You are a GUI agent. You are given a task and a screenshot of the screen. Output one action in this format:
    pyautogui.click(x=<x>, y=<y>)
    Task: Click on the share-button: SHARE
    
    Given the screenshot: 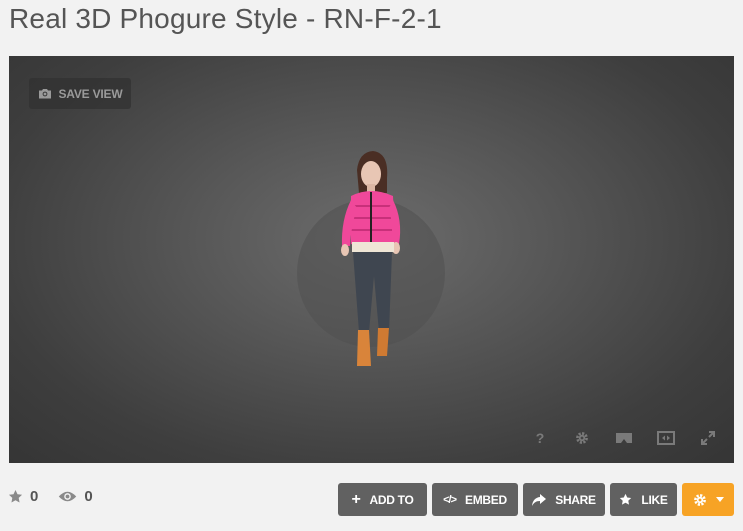 What is the action you would take?
    pyautogui.click(x=564, y=499)
    